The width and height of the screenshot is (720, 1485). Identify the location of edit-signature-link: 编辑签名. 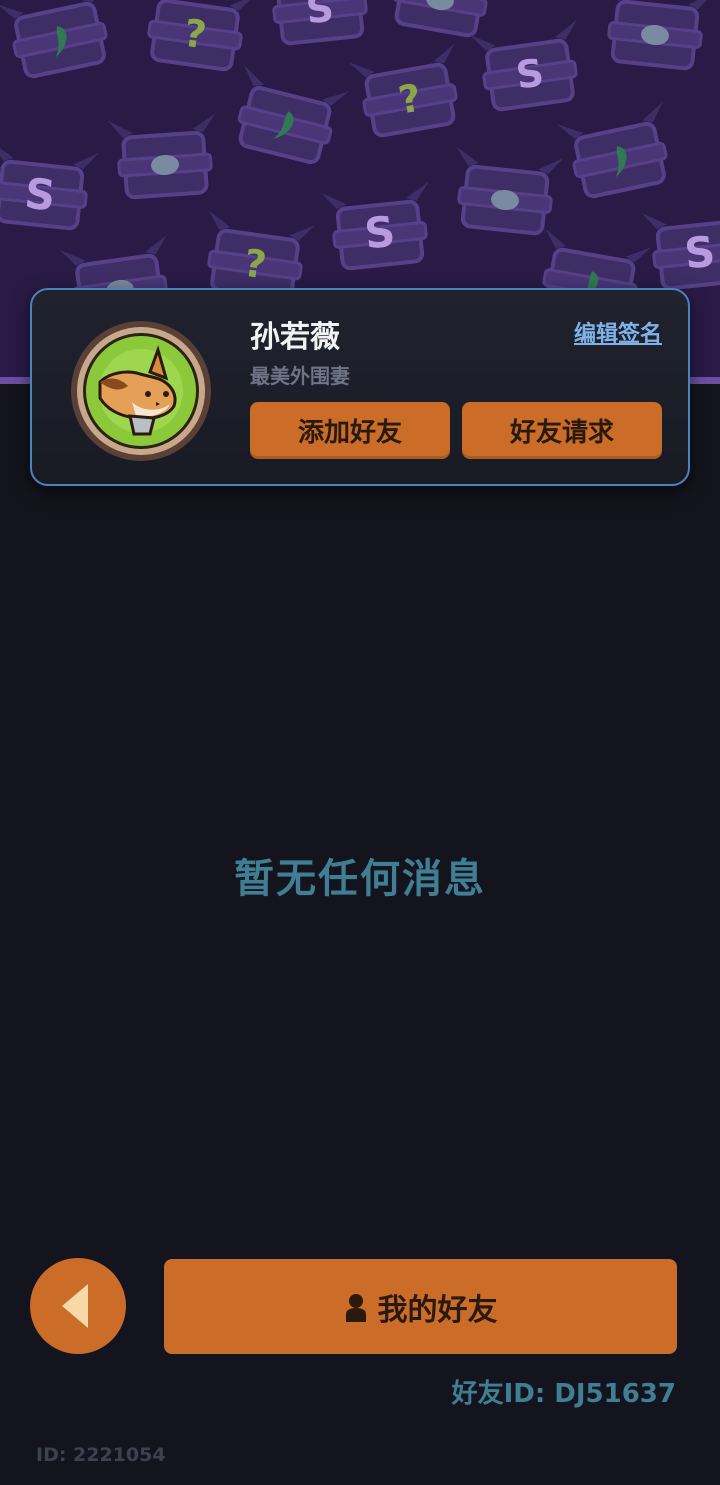
(618, 332).